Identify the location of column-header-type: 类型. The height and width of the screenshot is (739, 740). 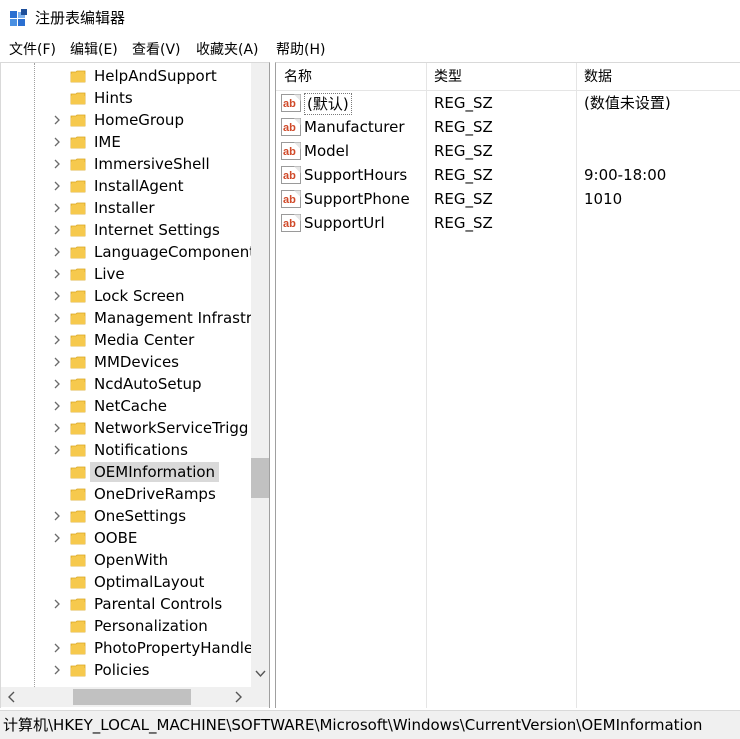
(448, 77).